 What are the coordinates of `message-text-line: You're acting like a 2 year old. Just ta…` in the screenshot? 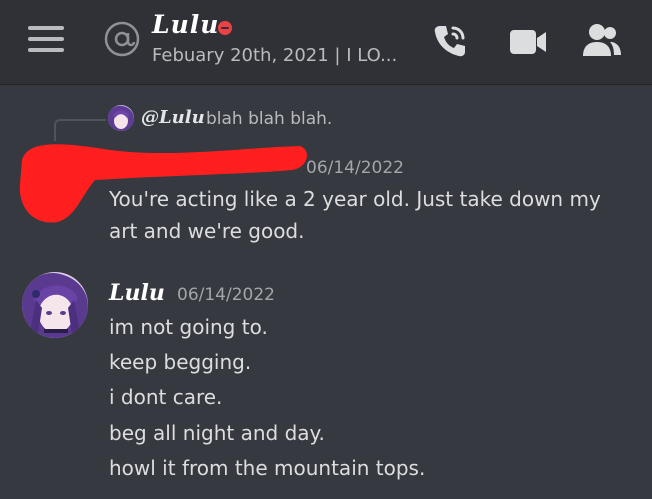 It's located at (355, 199).